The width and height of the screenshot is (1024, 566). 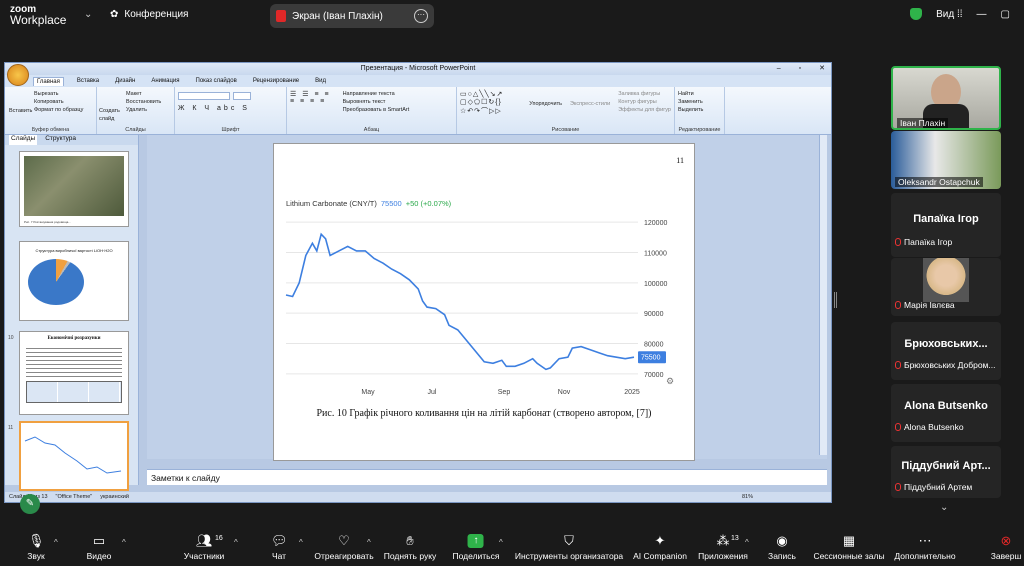 What do you see at coordinates (230, 108) in the screenshot?
I see `font-format-icons: Ж К Ч abc S` at bounding box center [230, 108].